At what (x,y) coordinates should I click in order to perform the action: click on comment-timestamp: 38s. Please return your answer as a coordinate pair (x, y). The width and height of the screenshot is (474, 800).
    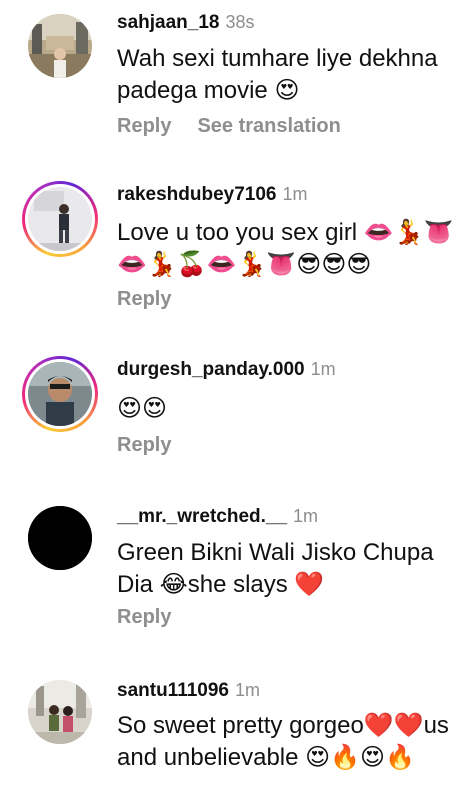
    Looking at the image, I should click on (240, 22).